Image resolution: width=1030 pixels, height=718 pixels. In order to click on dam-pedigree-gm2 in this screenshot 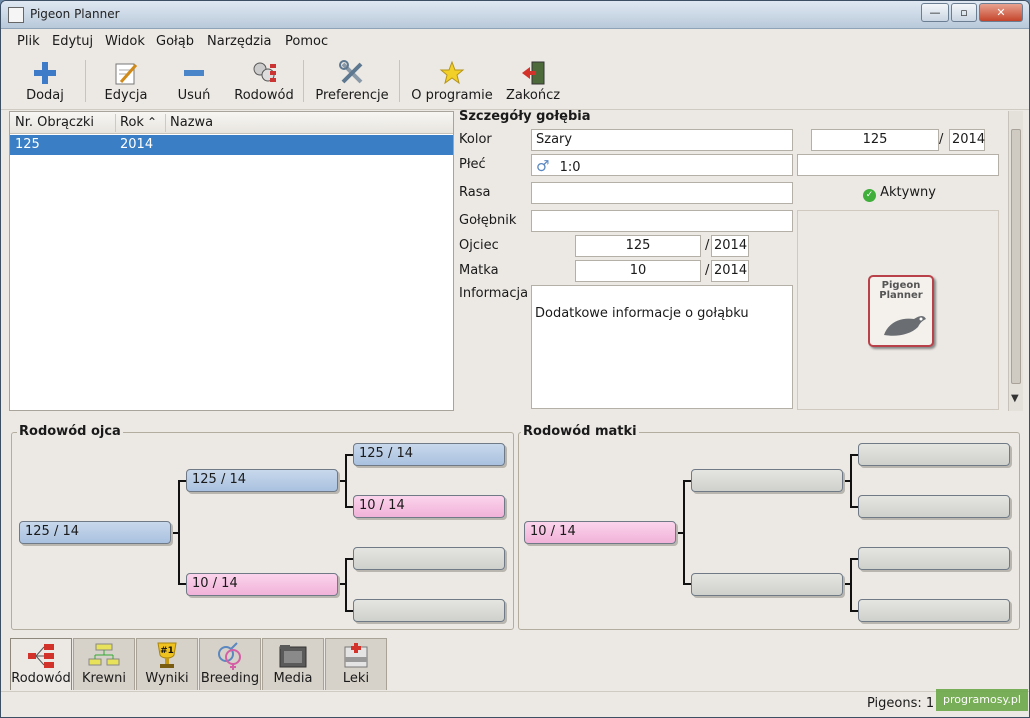, I will do `click(934, 610)`.